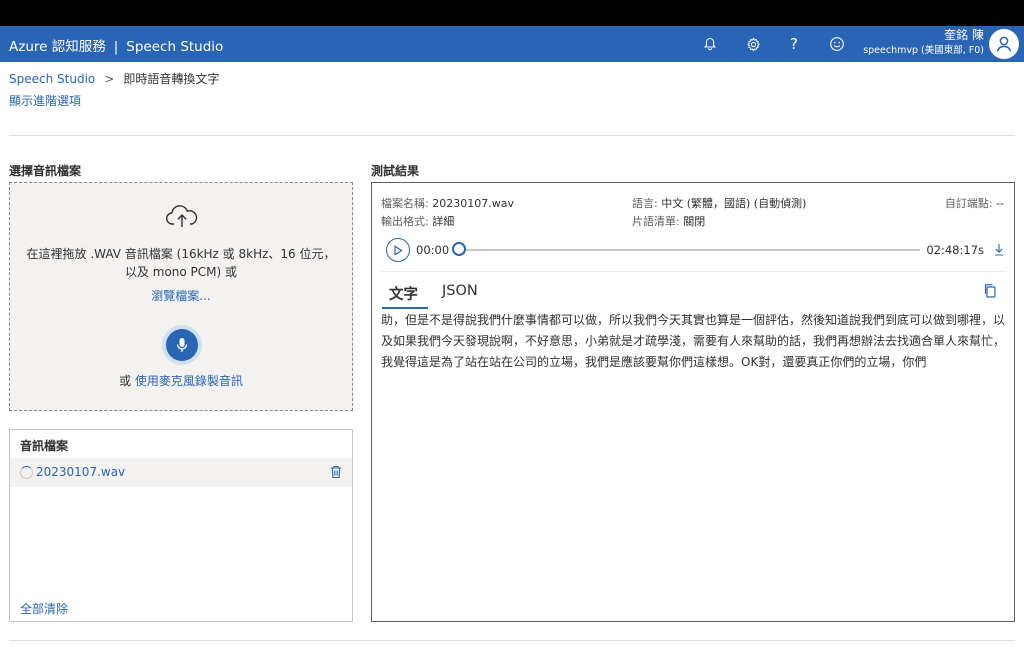  Describe the element at coordinates (460, 291) in the screenshot. I see `tab-json: JSON` at that location.